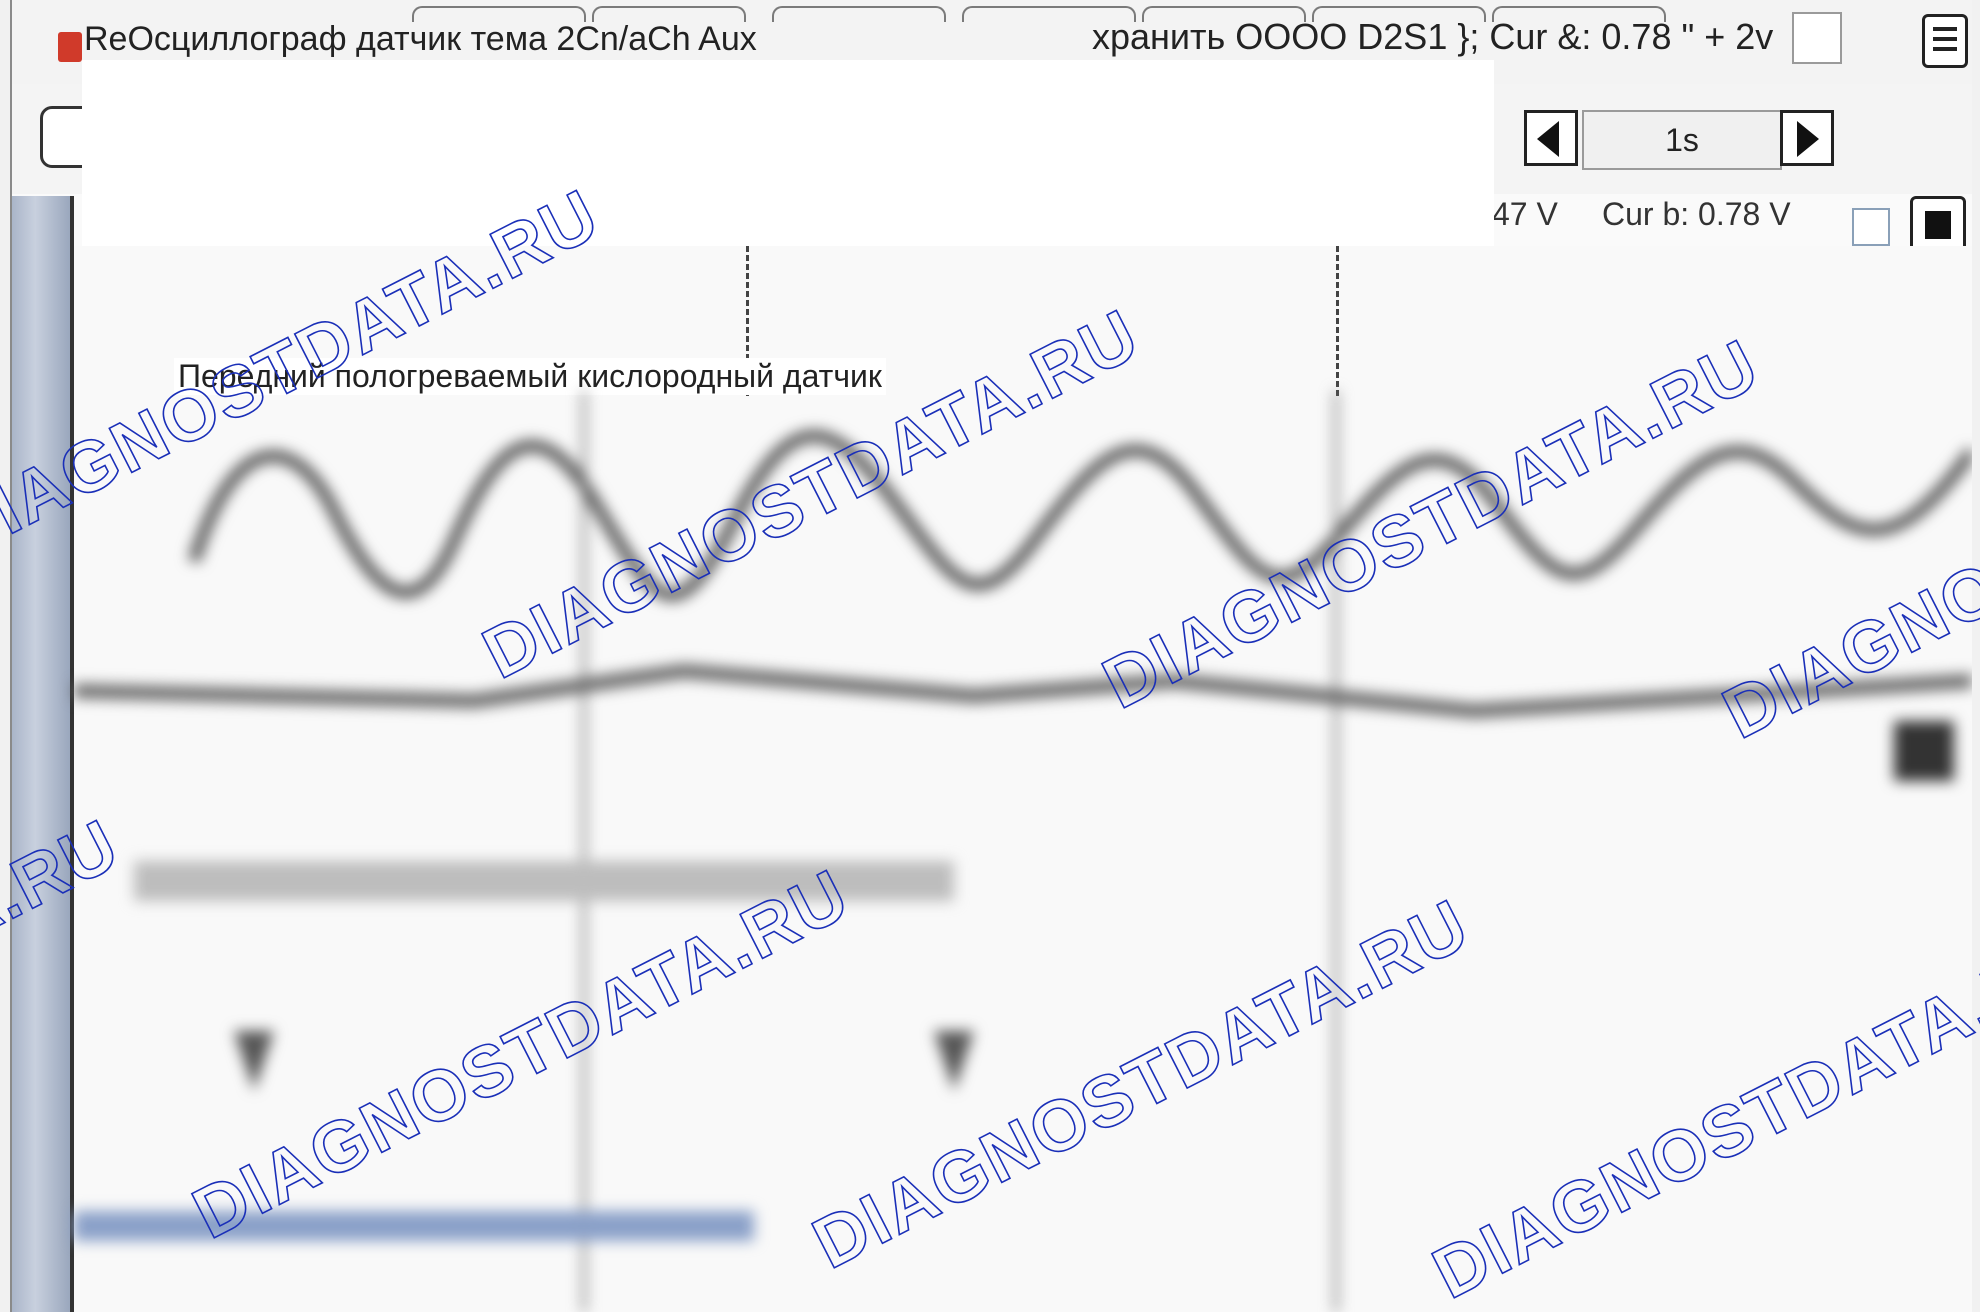 The image size is (1980, 1312). Describe the element at coordinates (1938, 225) in the screenshot. I see `stop-icon` at that location.